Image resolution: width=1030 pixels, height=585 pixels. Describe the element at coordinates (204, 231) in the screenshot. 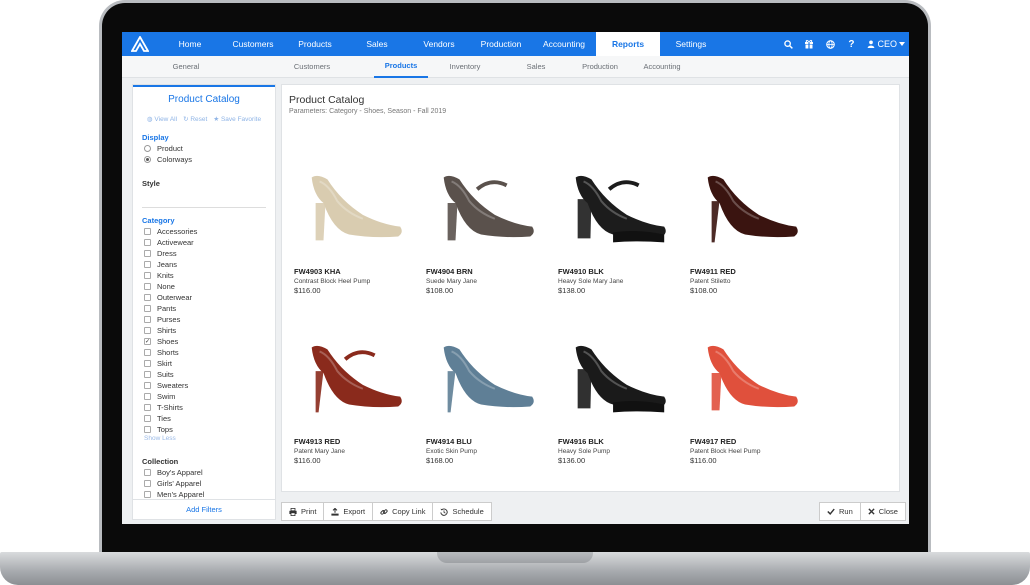

I see `category-option-accessories: Accessories` at that location.